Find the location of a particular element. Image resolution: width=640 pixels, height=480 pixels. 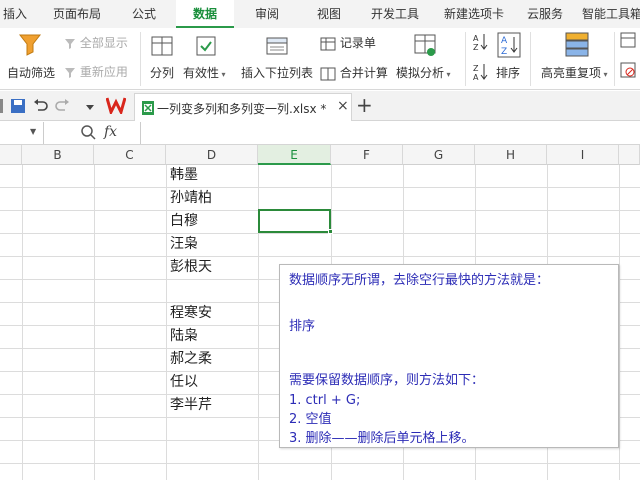

funnel-icon is located at coordinates (30, 45).